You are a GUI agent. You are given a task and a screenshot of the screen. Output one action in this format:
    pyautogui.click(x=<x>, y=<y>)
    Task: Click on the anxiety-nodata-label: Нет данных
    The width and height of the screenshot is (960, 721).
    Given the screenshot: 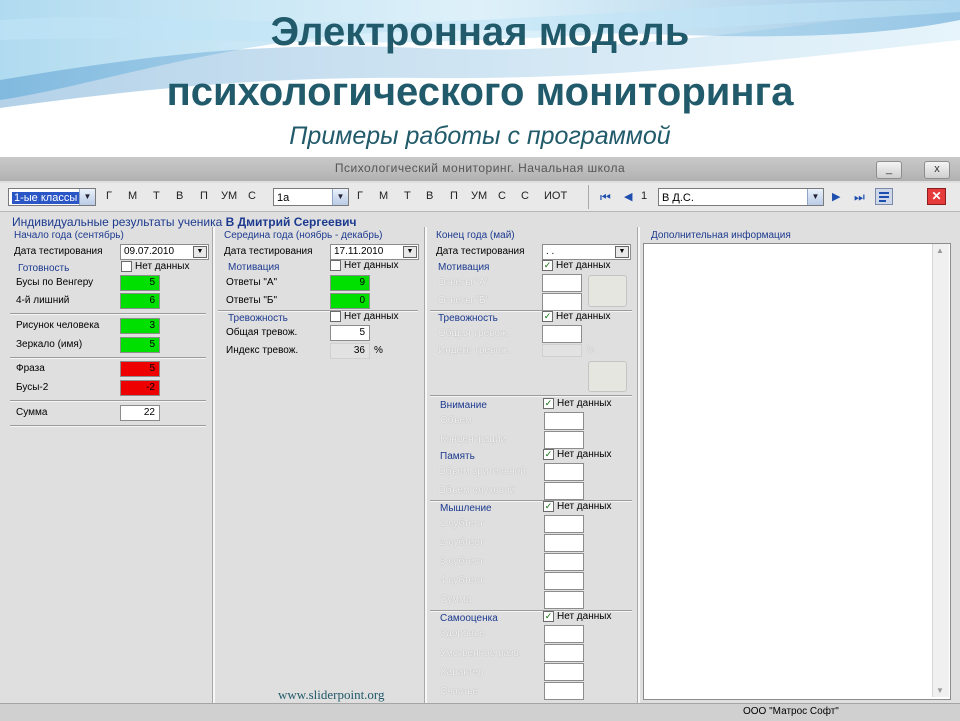 What is the action you would take?
    pyautogui.click(x=371, y=316)
    